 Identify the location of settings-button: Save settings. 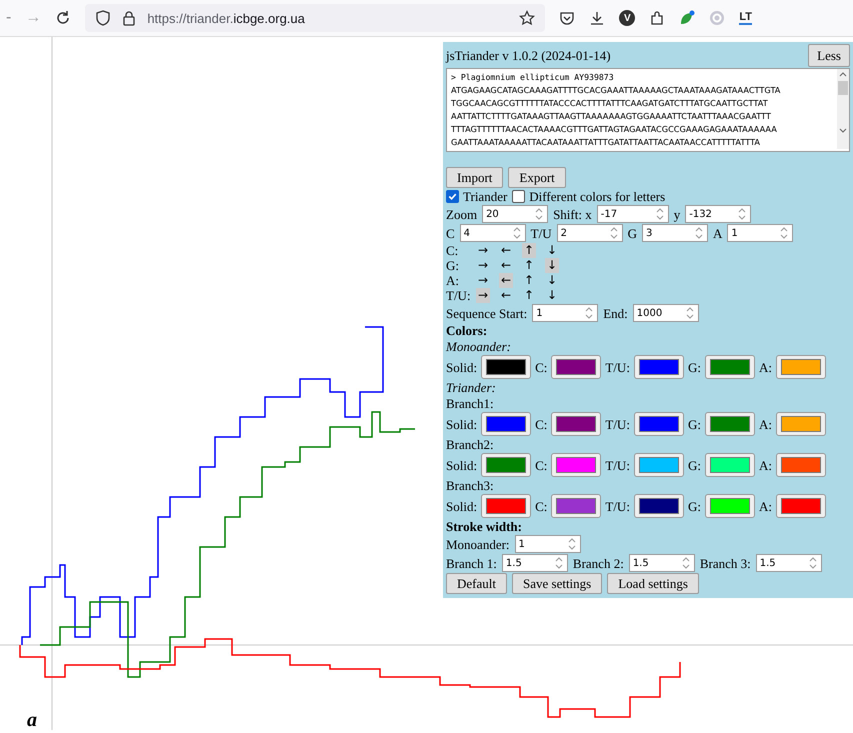
(557, 583).